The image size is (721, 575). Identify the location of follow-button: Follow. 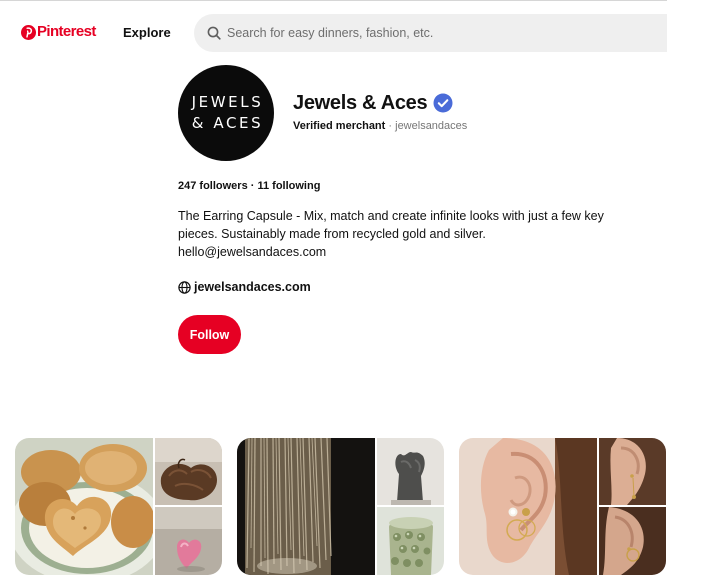
(209, 334).